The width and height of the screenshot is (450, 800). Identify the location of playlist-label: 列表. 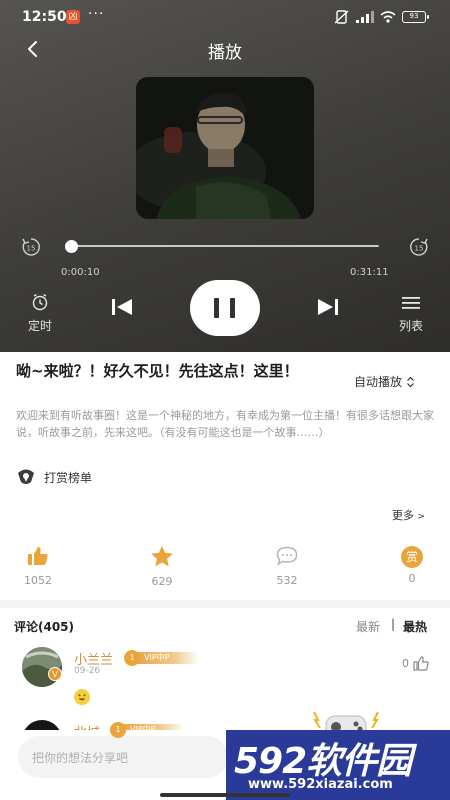
(410, 326).